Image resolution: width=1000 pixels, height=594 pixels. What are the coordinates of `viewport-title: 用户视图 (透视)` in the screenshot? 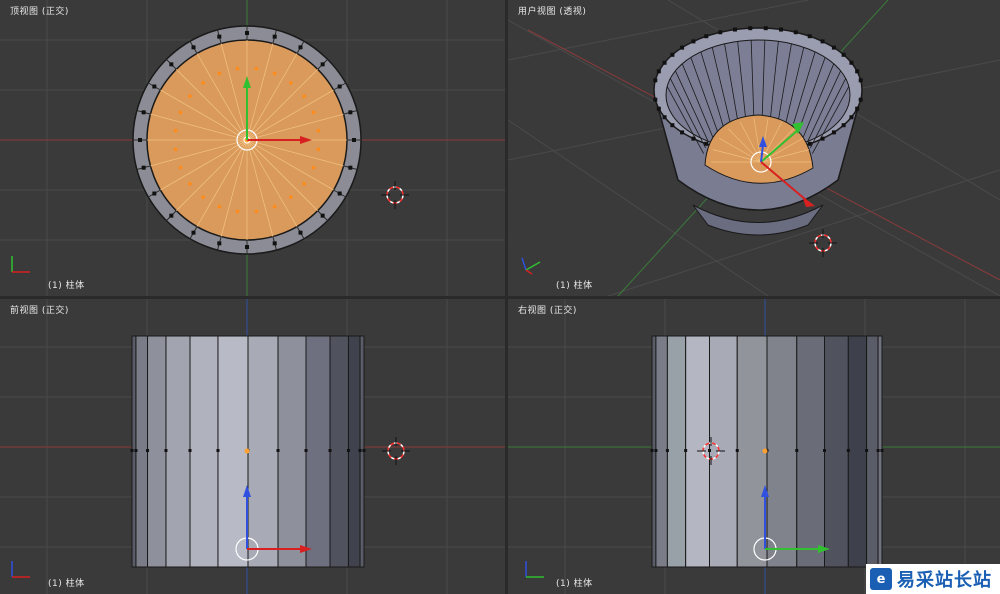 It's located at (552, 12).